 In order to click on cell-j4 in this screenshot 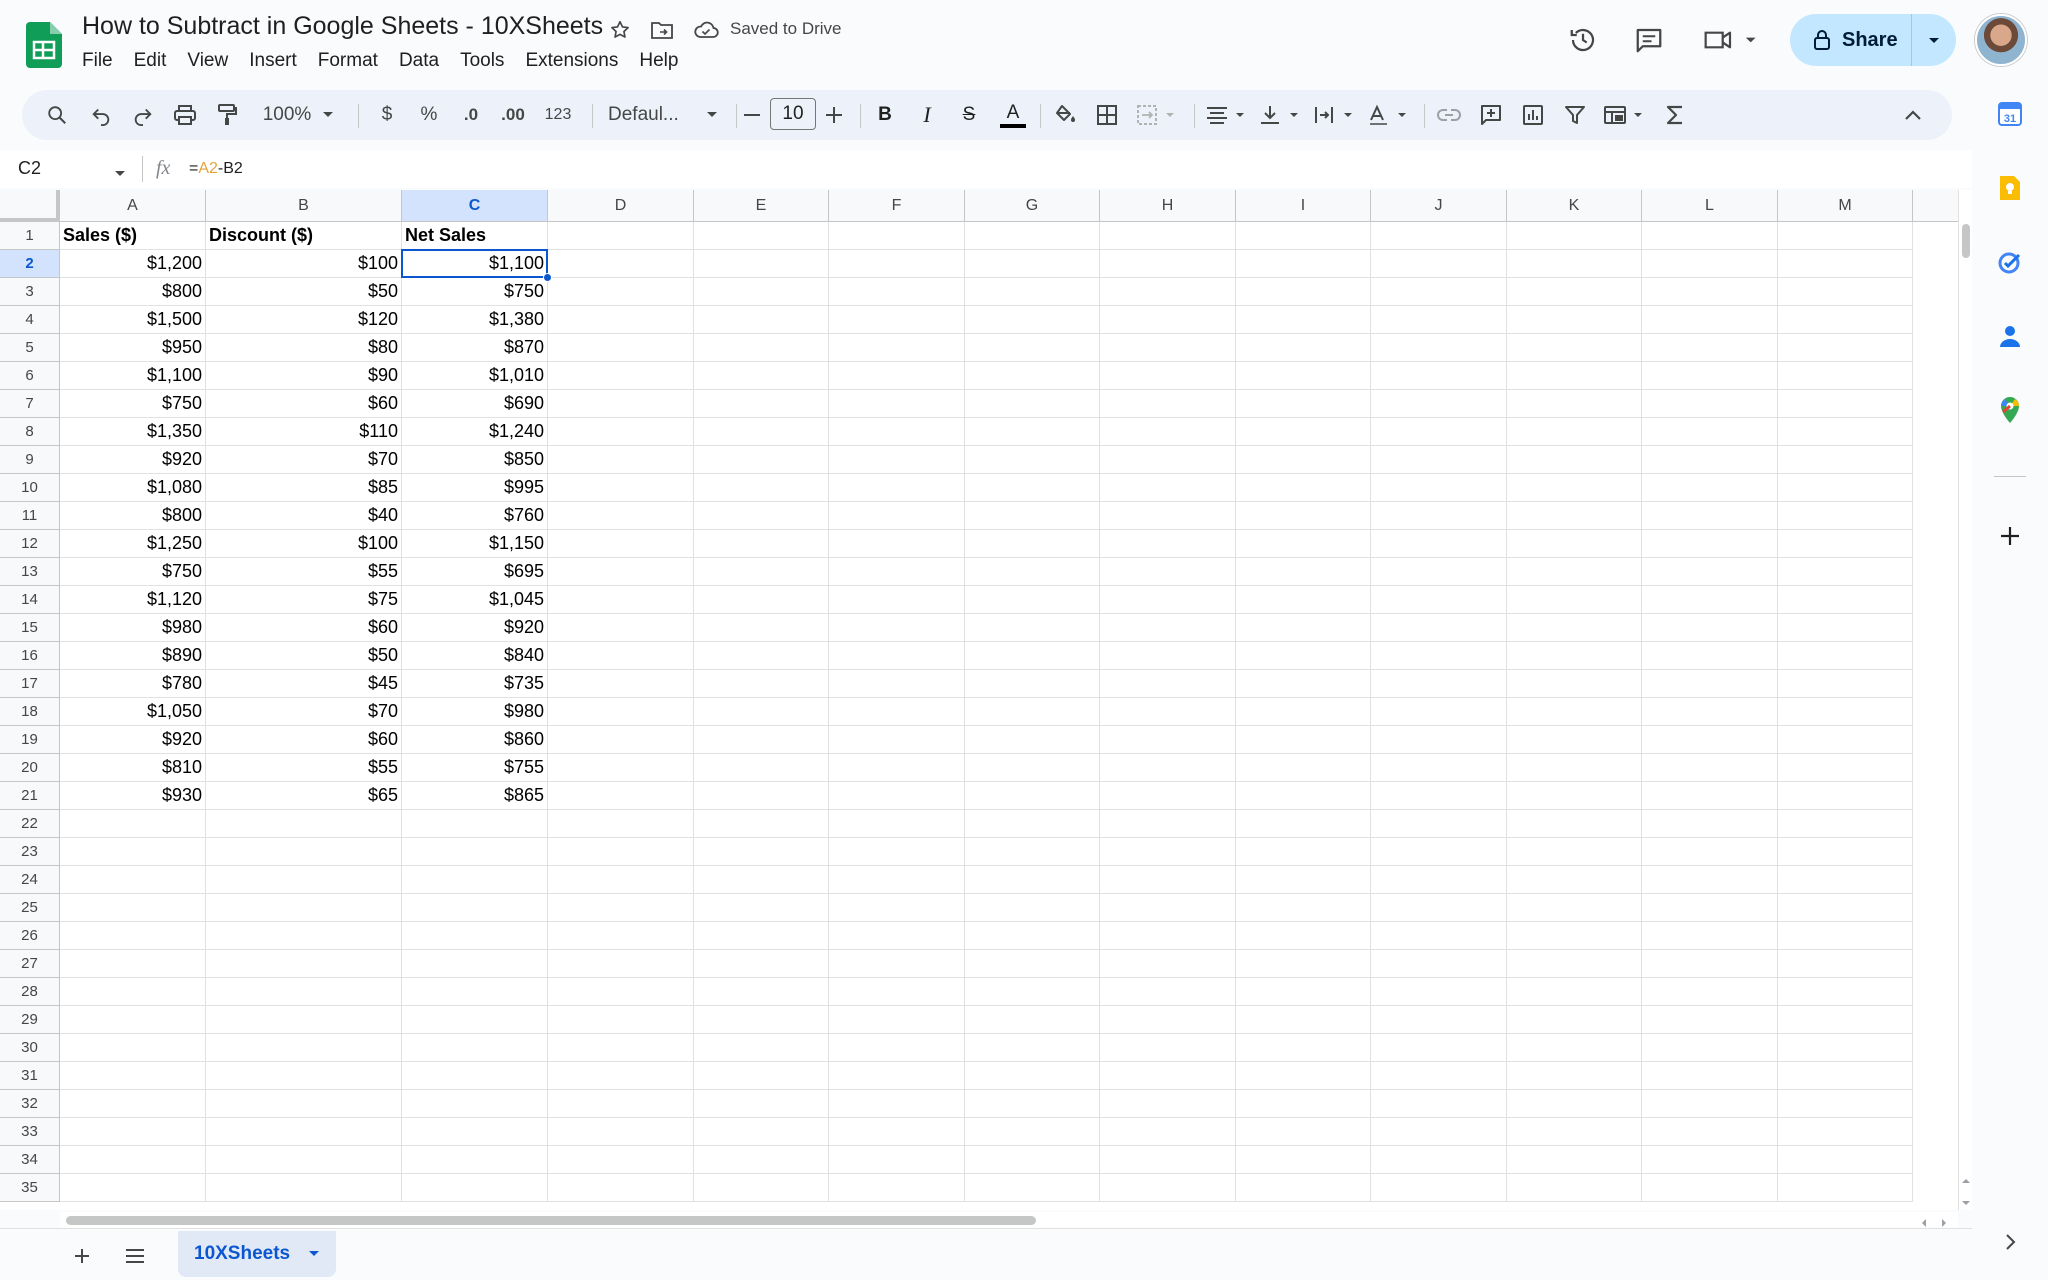, I will do `click(1439, 320)`.